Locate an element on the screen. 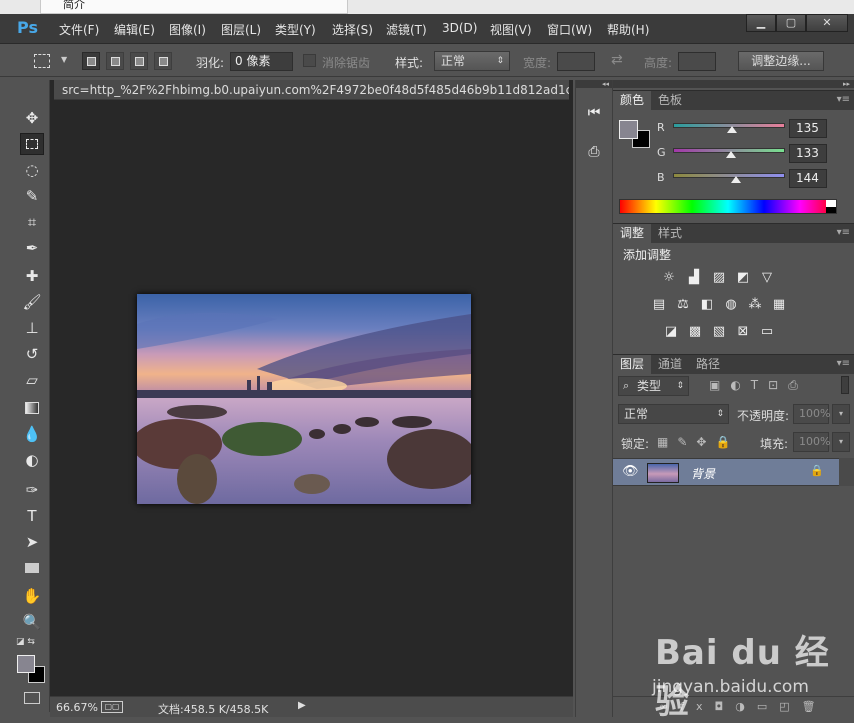 Image resolution: width=854 pixels, height=723 pixels. expand-arrows-icon: ▸▸ is located at coordinates (733, 84).